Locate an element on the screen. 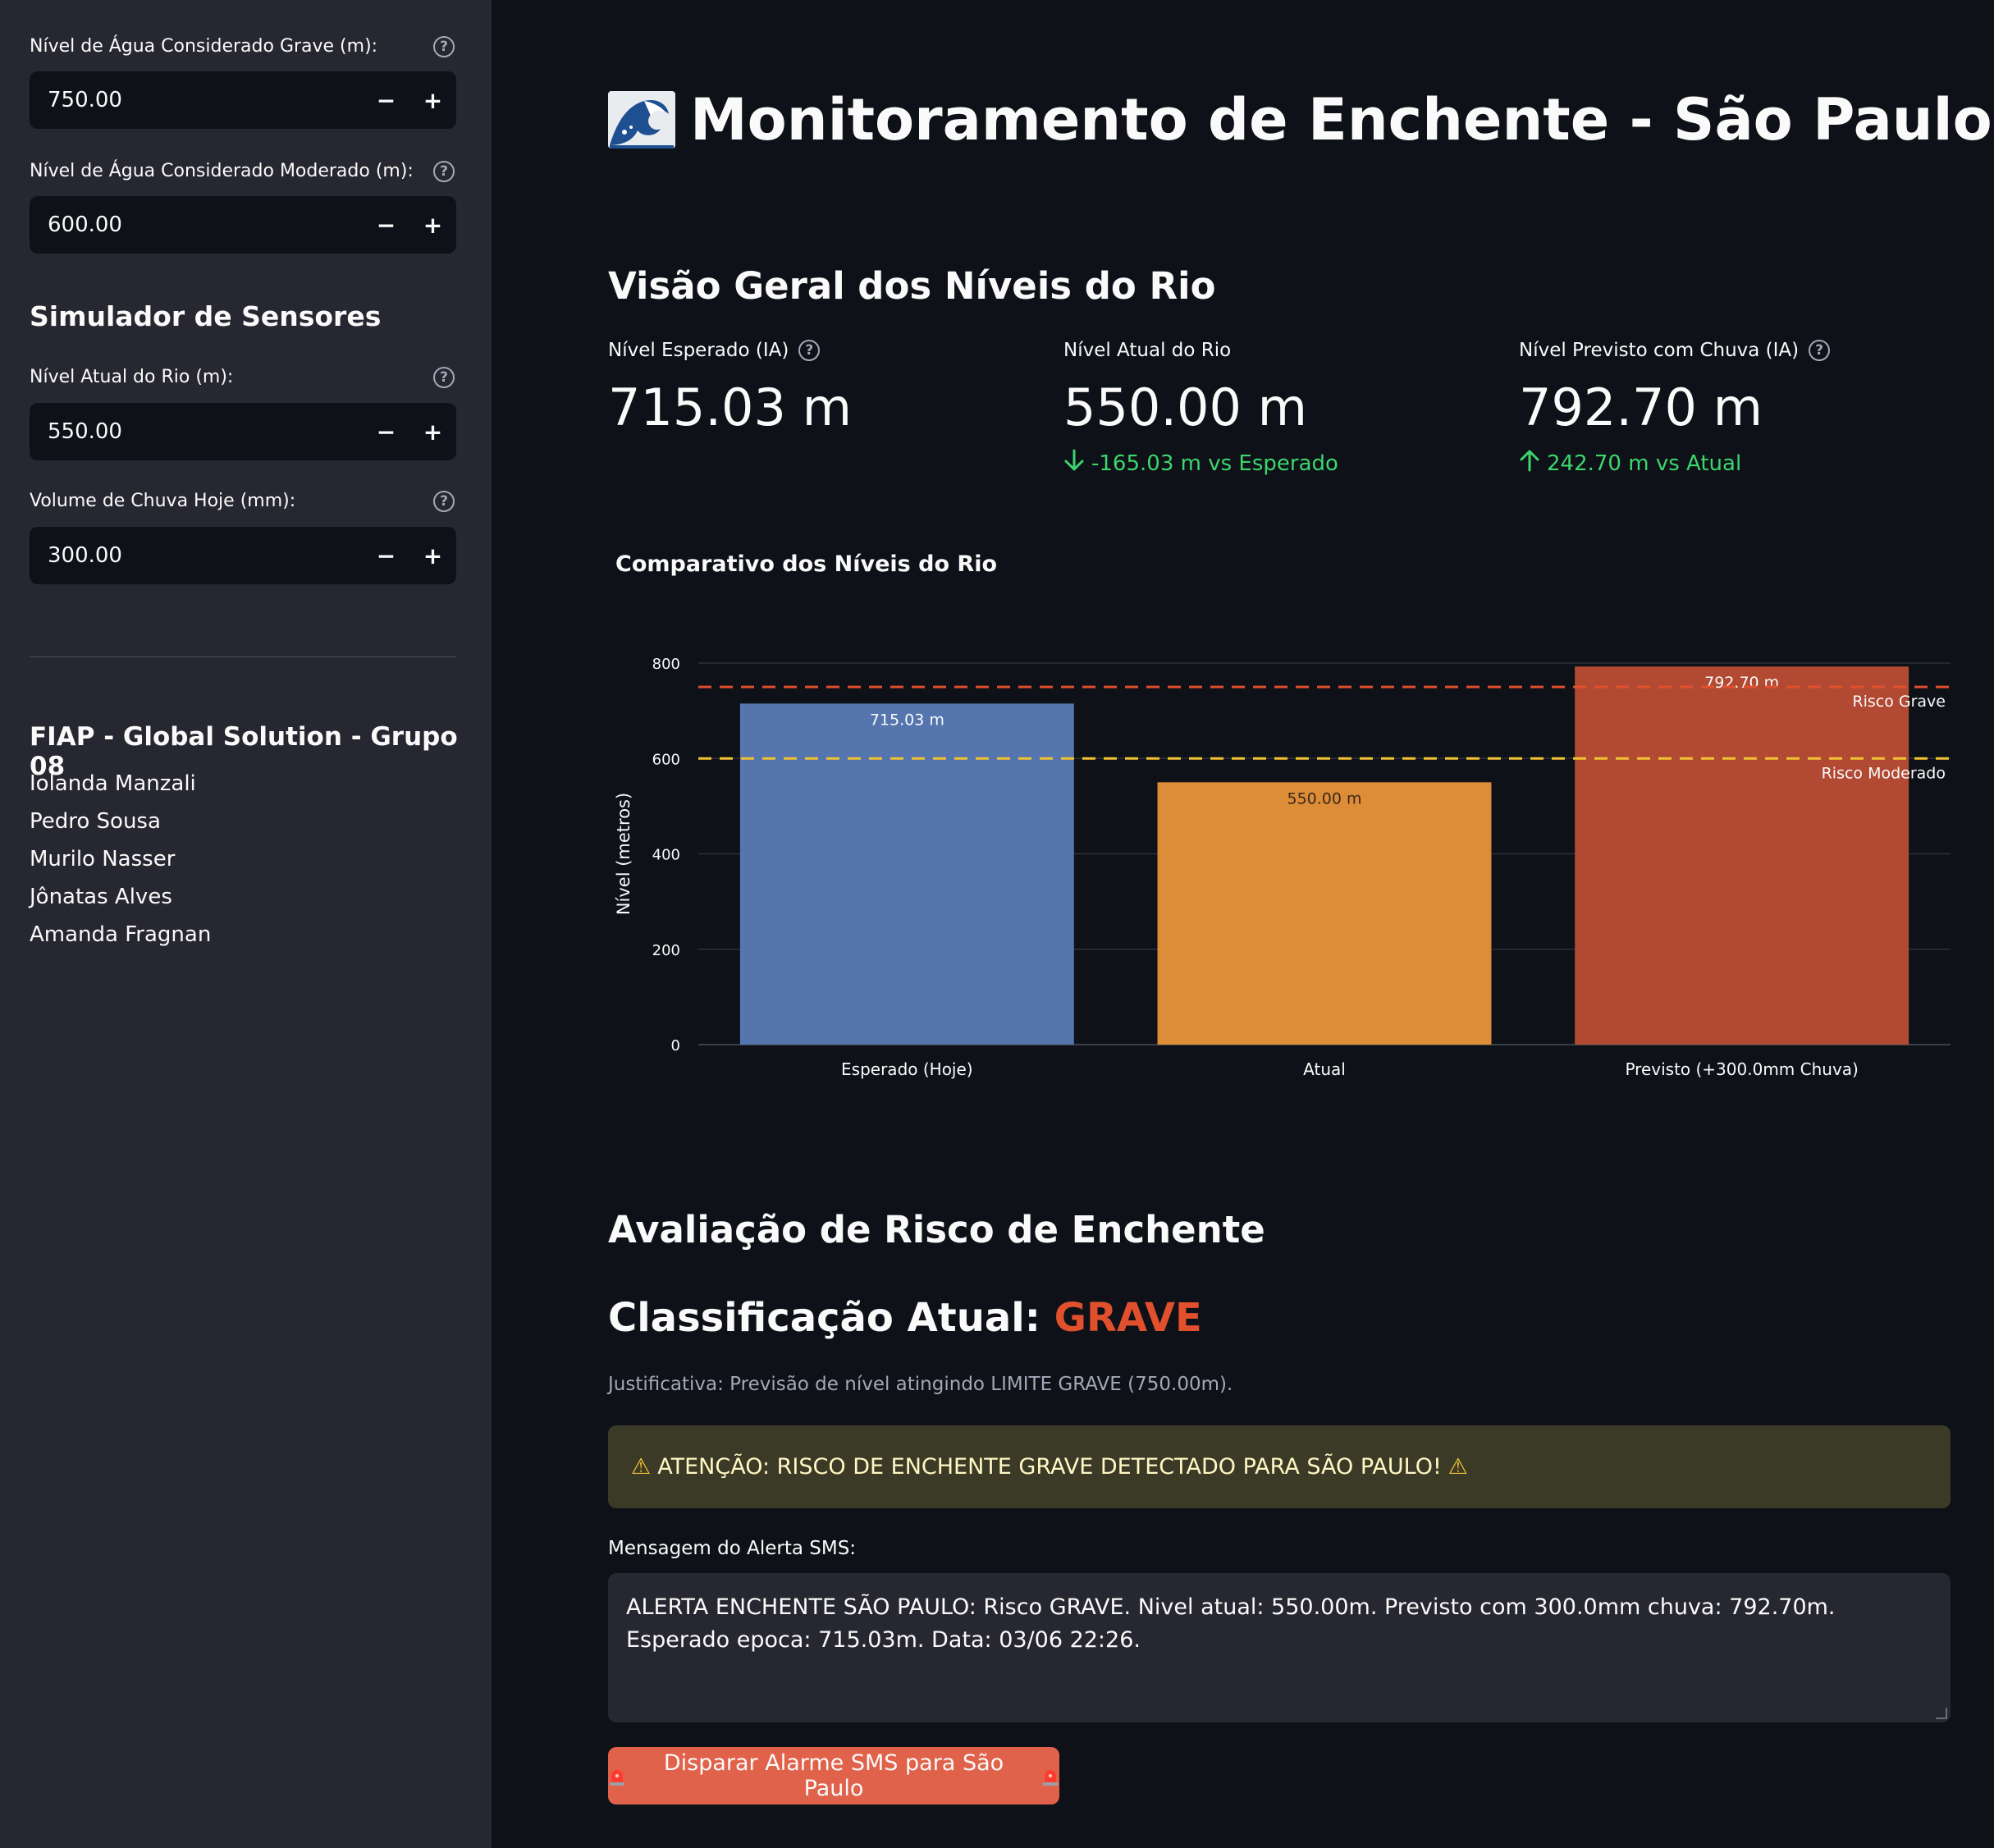  threshold-label: Risco Grave is located at coordinates (1899, 702).